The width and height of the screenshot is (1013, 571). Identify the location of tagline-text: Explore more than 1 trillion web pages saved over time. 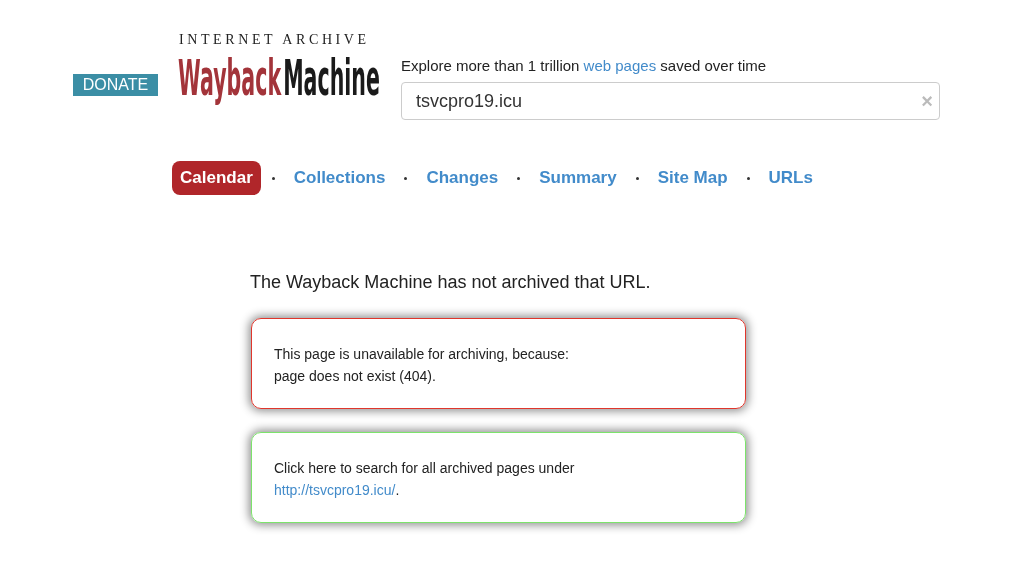
(584, 65).